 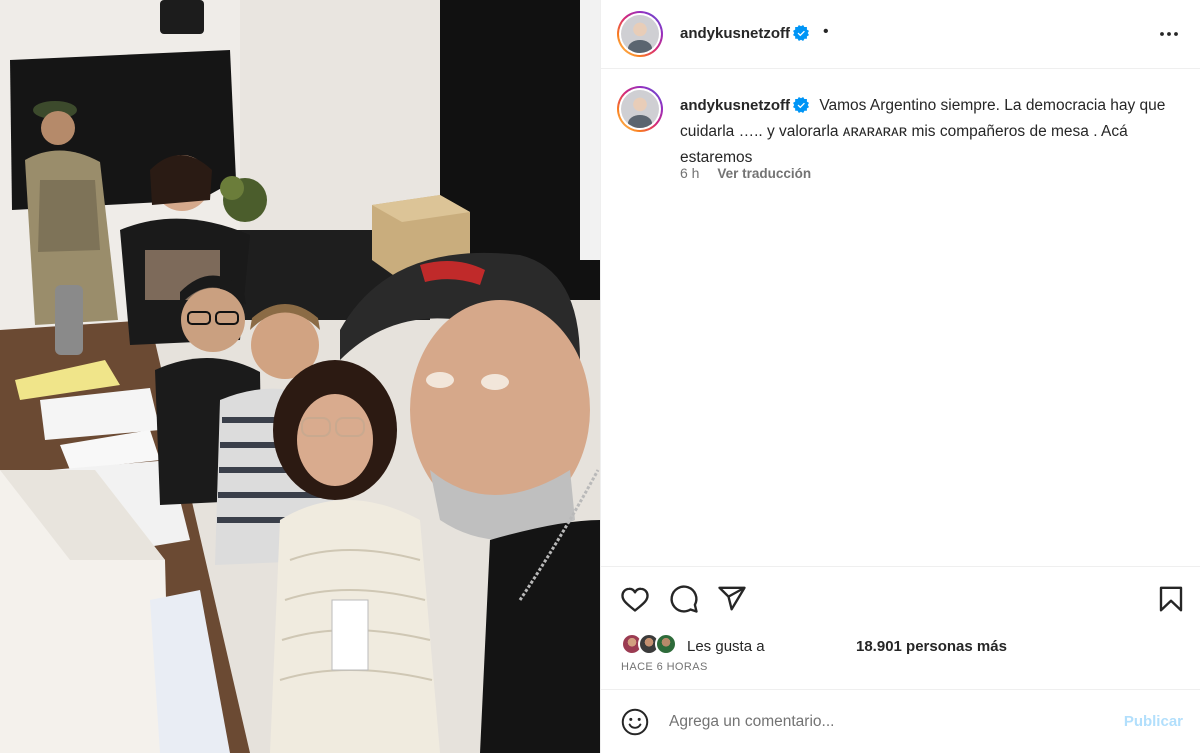 I want to click on username-link: andykusnetzoff, so click(x=745, y=33).